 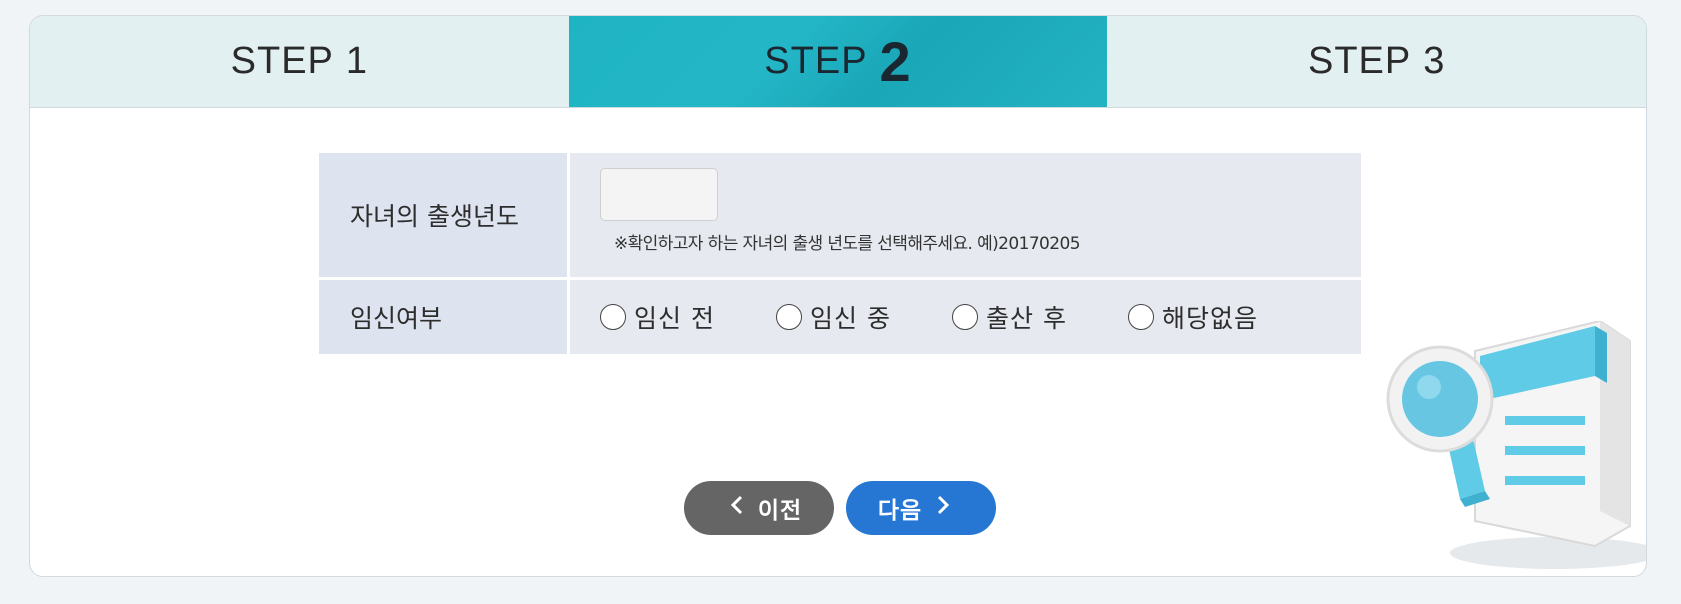 I want to click on step-1-tab: STEP 1, so click(x=299, y=61).